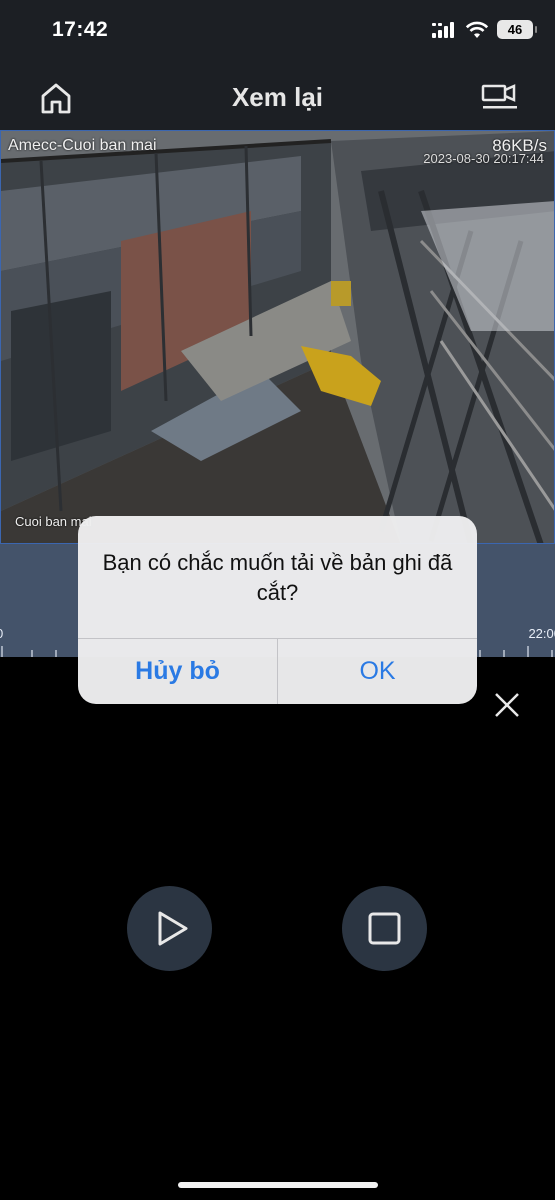 This screenshot has height=1200, width=555. What do you see at coordinates (477, 29) in the screenshot?
I see `wifi-icon` at bounding box center [477, 29].